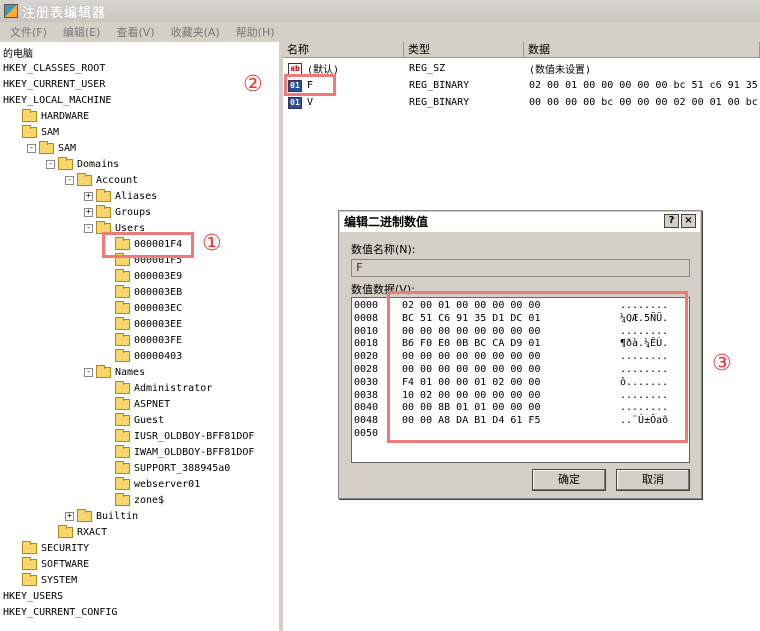 The width and height of the screenshot is (760, 631). I want to click on hex-offset: 0040, so click(366, 408).